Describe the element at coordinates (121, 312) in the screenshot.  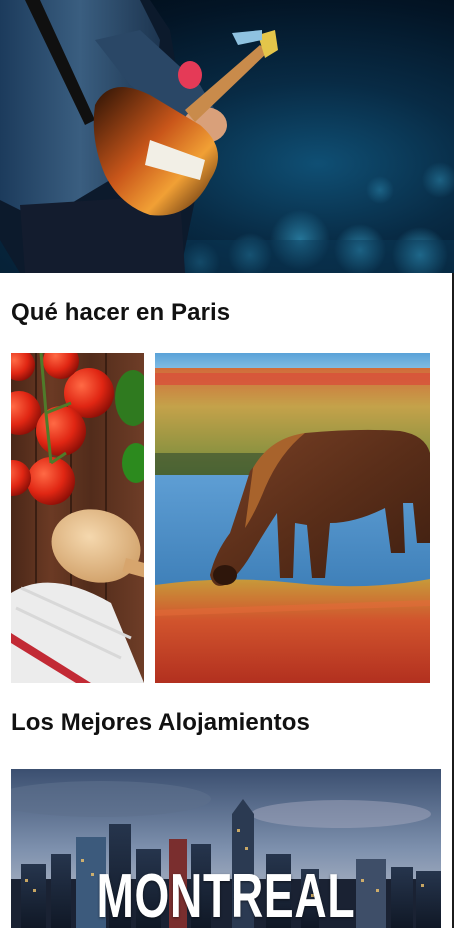
I see `section-title-things-to-do: Qué hacer en Paris` at that location.